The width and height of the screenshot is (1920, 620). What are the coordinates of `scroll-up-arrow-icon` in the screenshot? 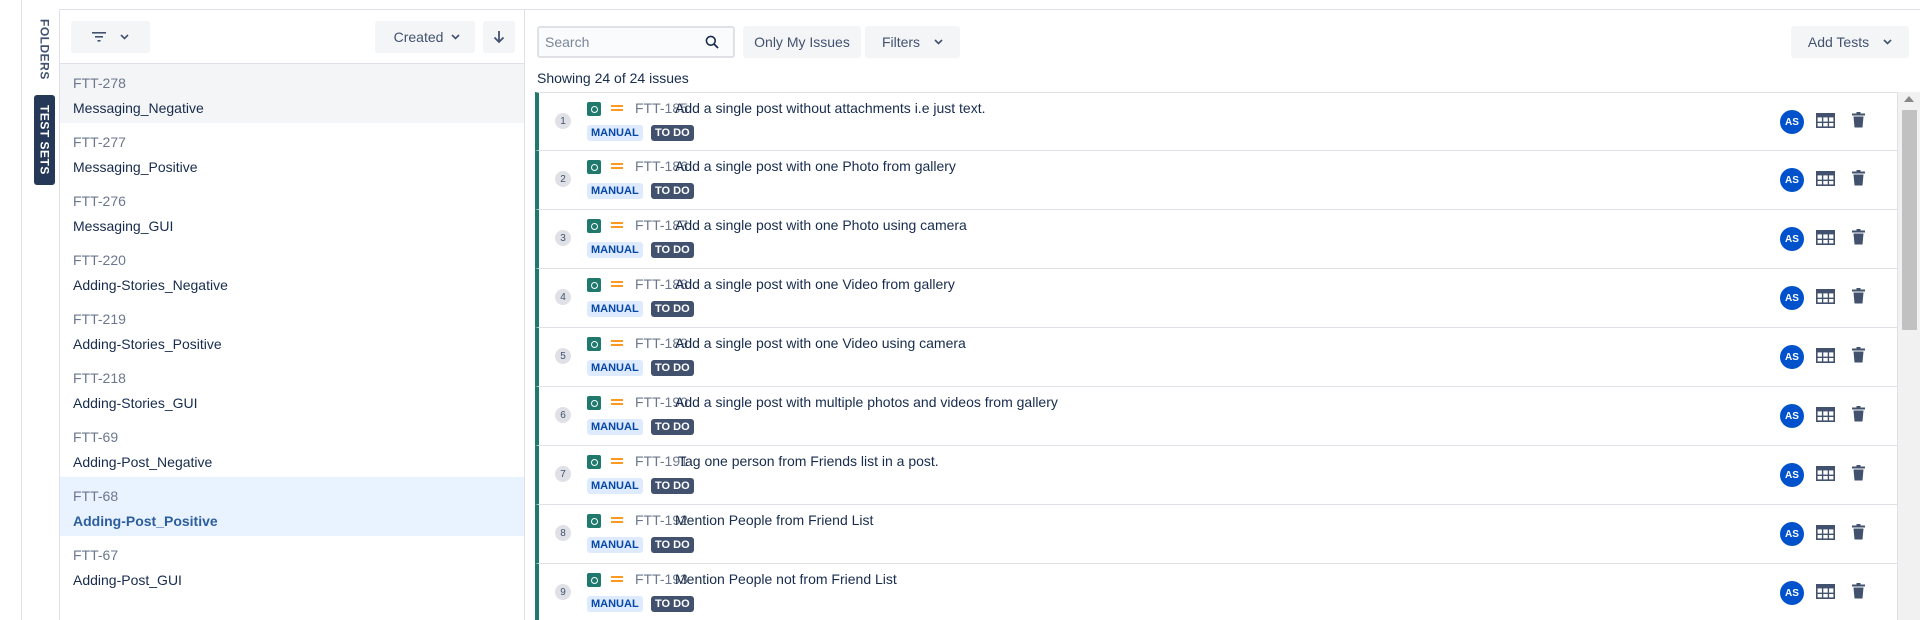 It's located at (1909, 99).